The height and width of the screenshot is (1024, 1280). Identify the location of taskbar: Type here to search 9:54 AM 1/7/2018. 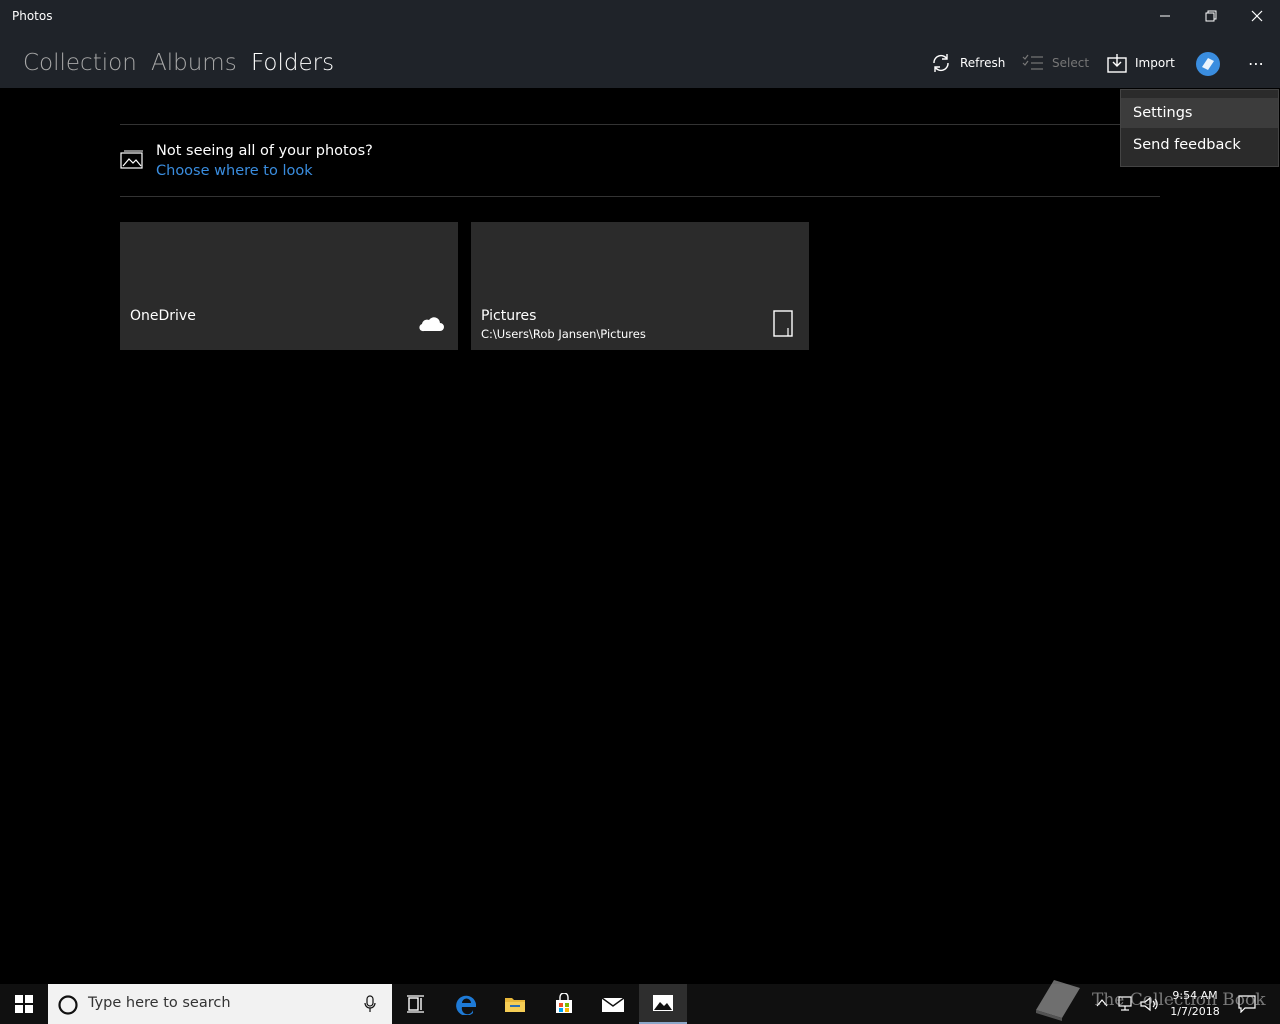
(640, 1004).